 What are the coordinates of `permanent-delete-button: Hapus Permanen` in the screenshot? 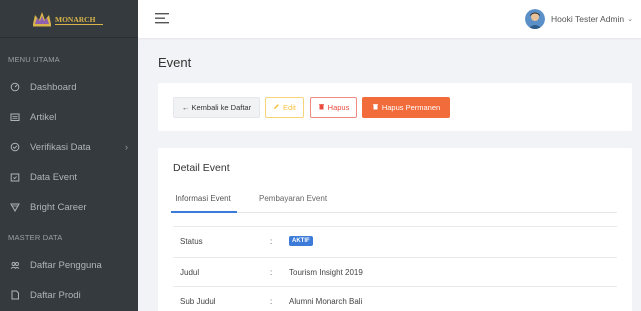 It's located at (406, 107).